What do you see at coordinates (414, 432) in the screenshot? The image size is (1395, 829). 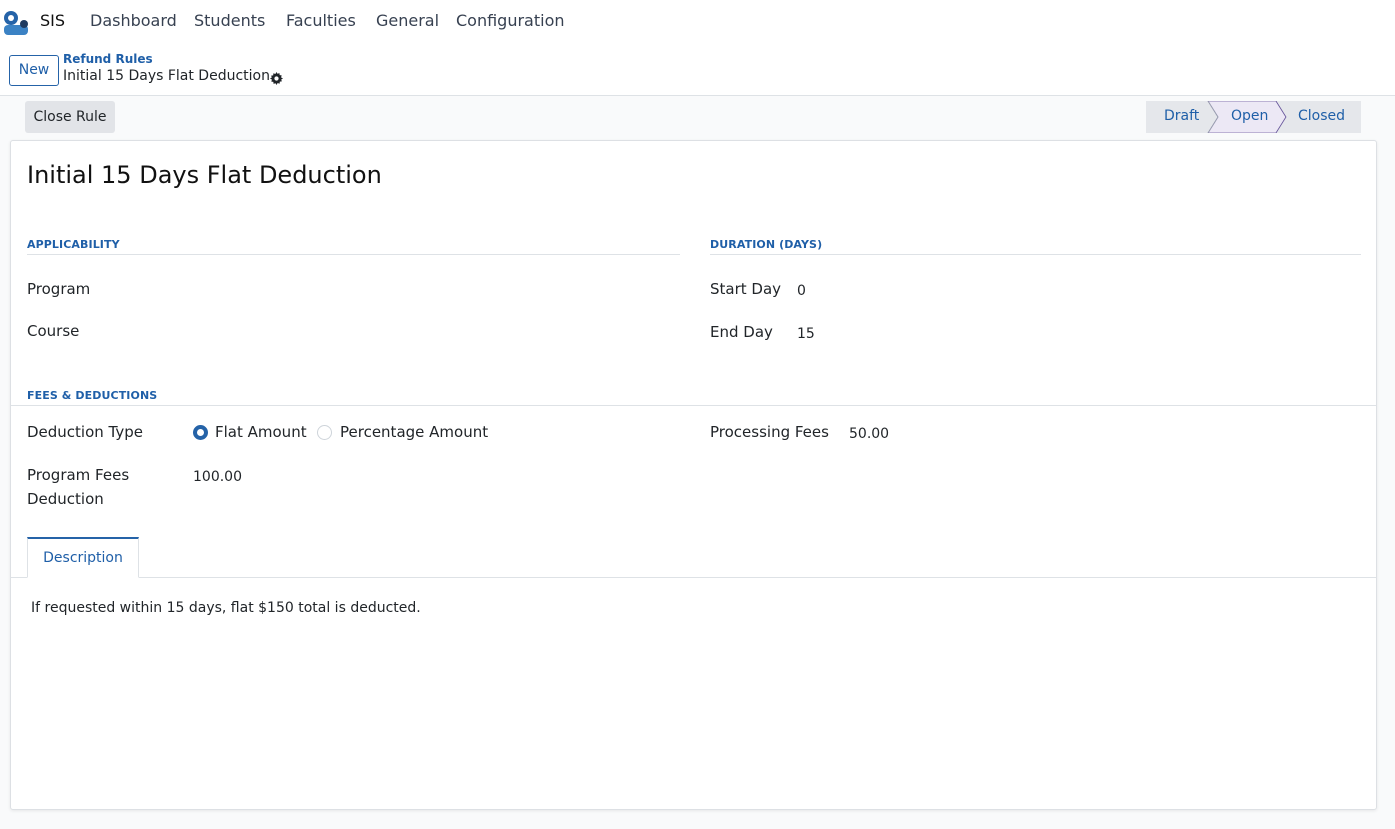 I see `percentage-amount-label: Percentage Amount` at bounding box center [414, 432].